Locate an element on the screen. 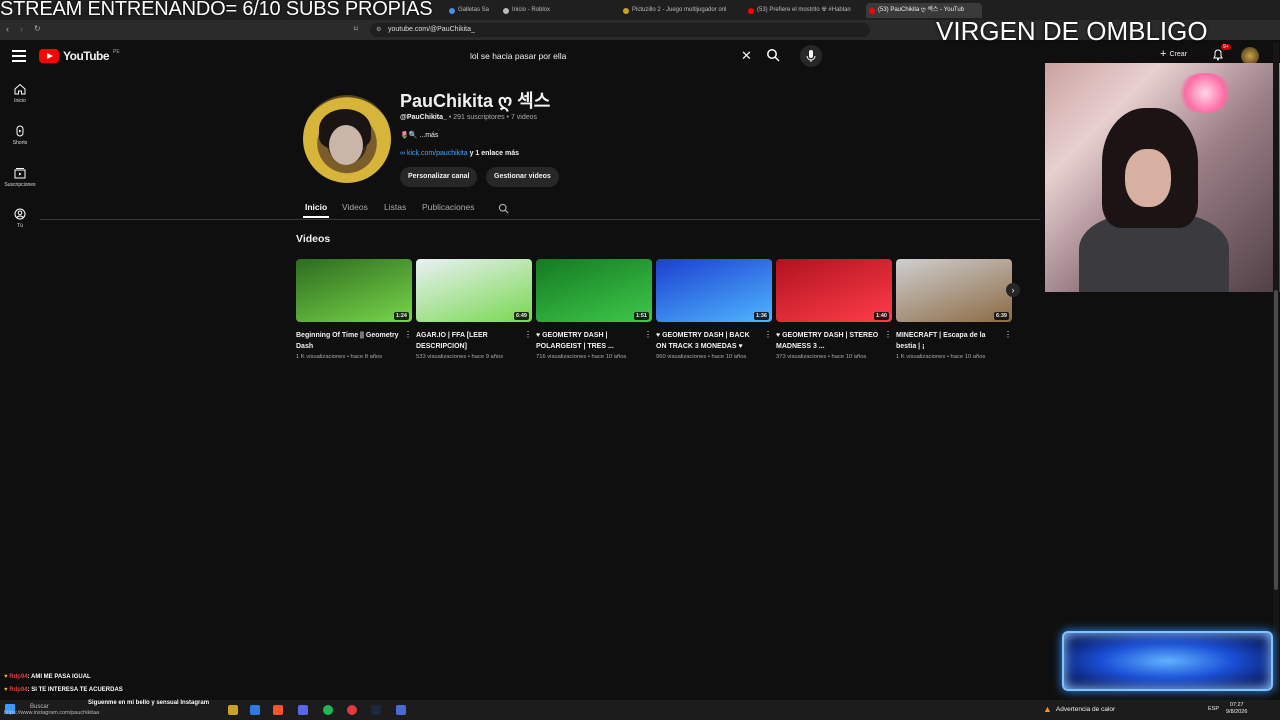 This screenshot has width=1280, height=720. sidebar-item-shorts: Shorts is located at coordinates (20, 135).